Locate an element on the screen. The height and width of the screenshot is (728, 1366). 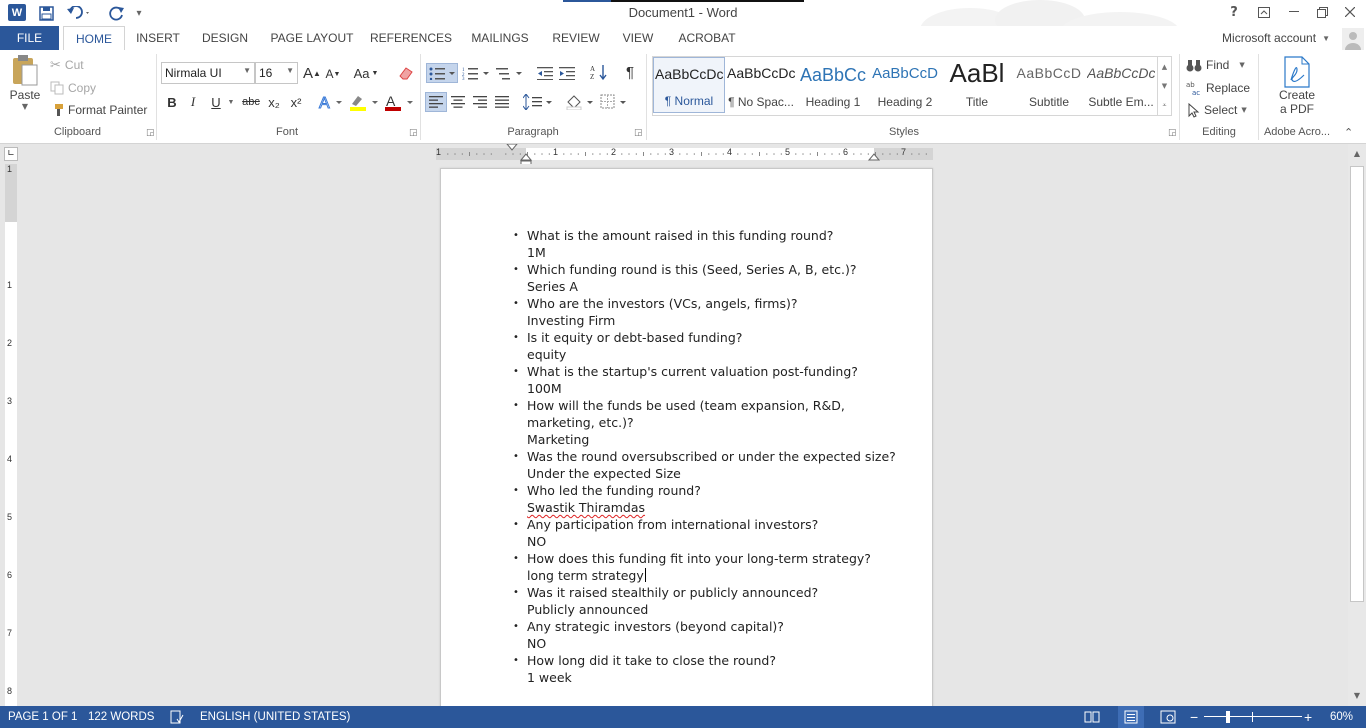
zoom-slider is located at coordinates (1253, 716).